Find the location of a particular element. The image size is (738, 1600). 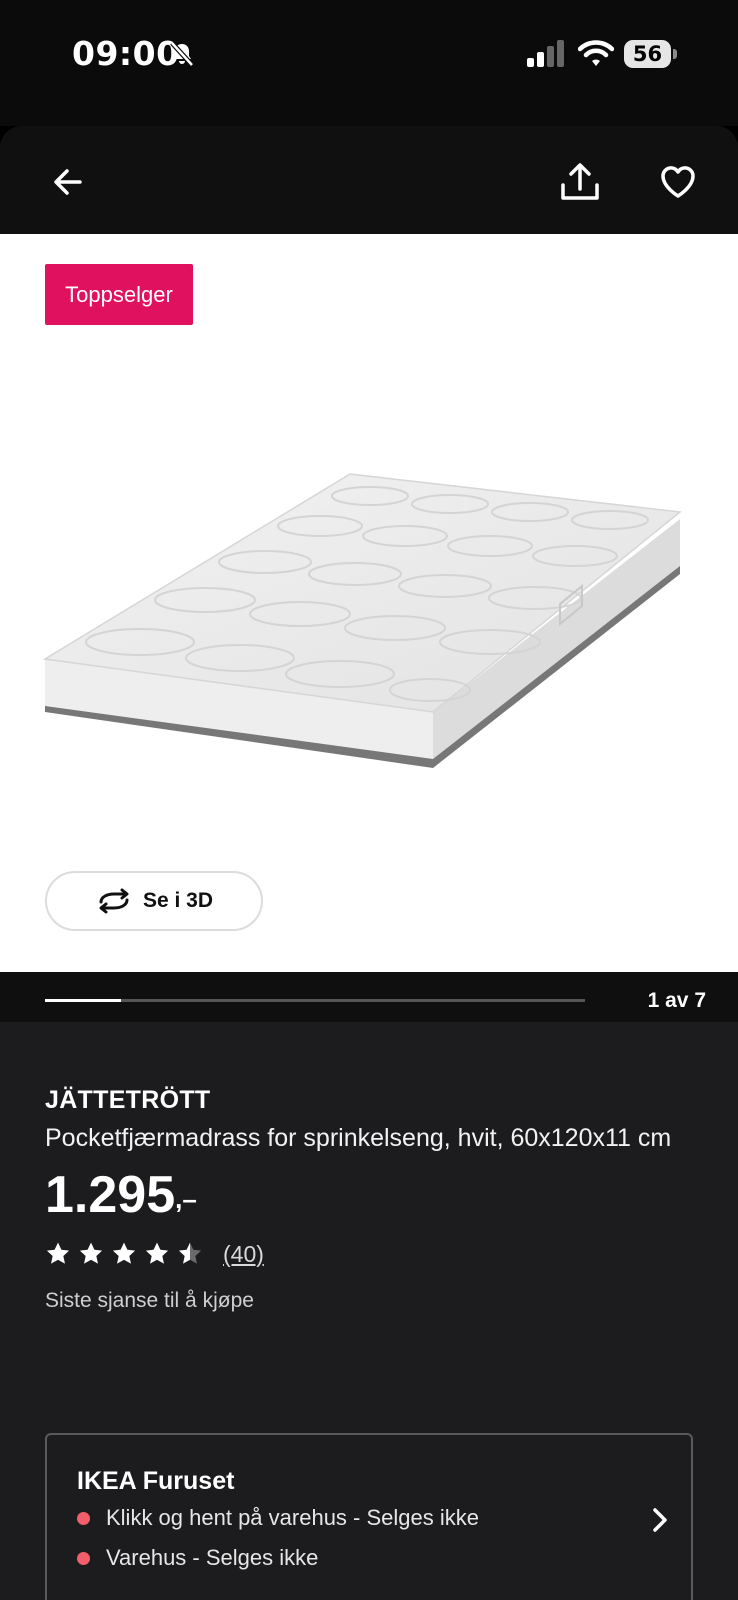

store-name: IKEA Furuset is located at coordinates (156, 1481).